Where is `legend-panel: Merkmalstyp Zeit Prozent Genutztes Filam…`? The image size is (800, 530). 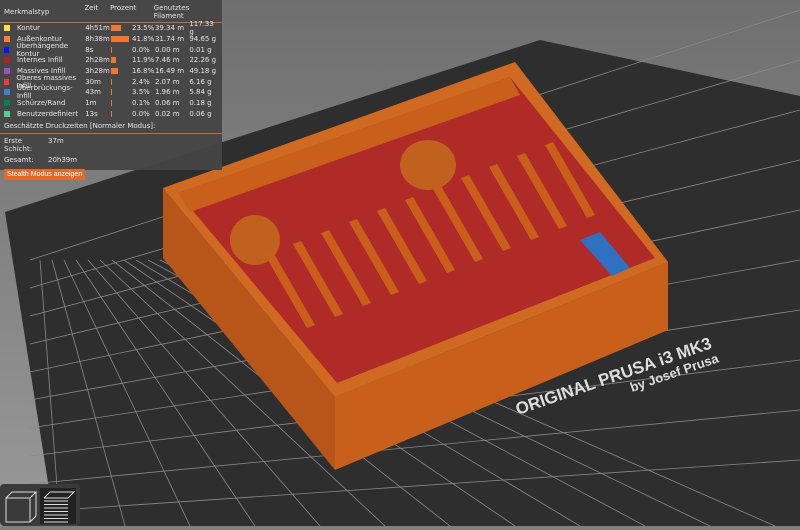 legend-panel: Merkmalstyp Zeit Prozent Genutztes Filam… is located at coordinates (111, 90).